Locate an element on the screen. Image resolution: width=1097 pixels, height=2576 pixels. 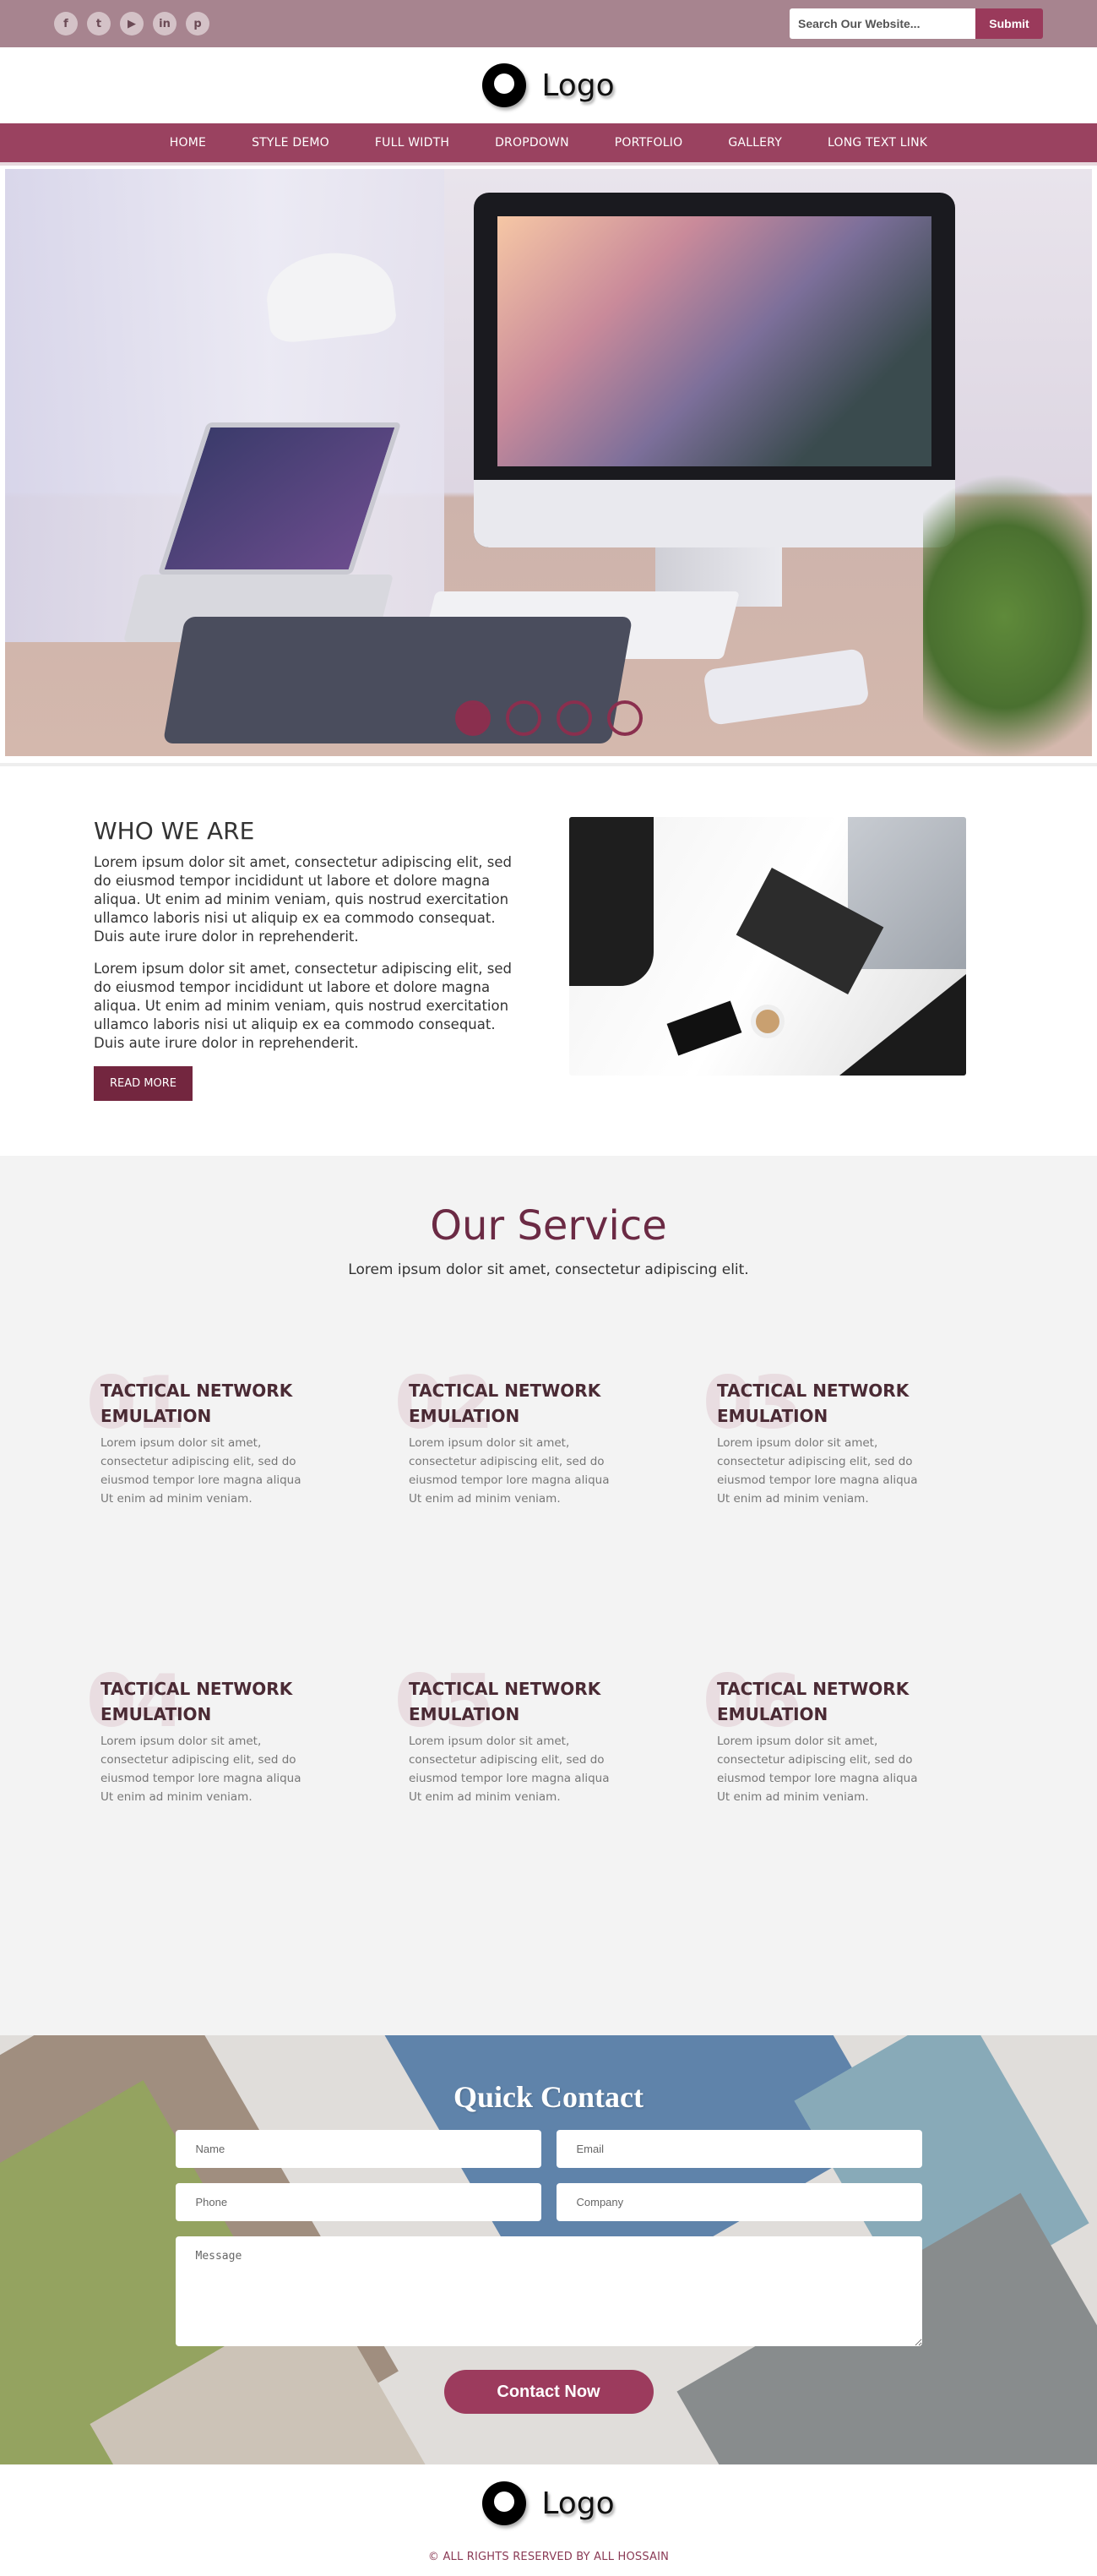
name-field is located at coordinates (358, 2149).